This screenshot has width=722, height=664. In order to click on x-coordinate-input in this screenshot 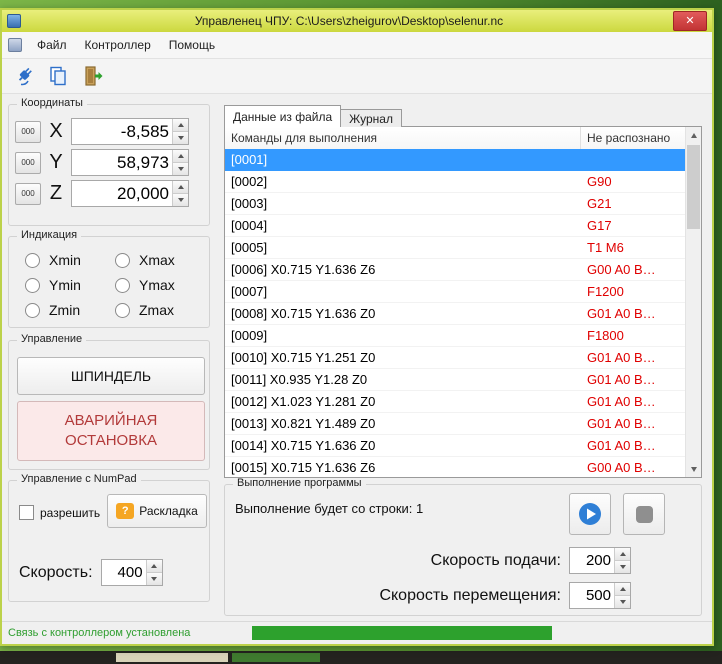, I will do `click(122, 131)`.